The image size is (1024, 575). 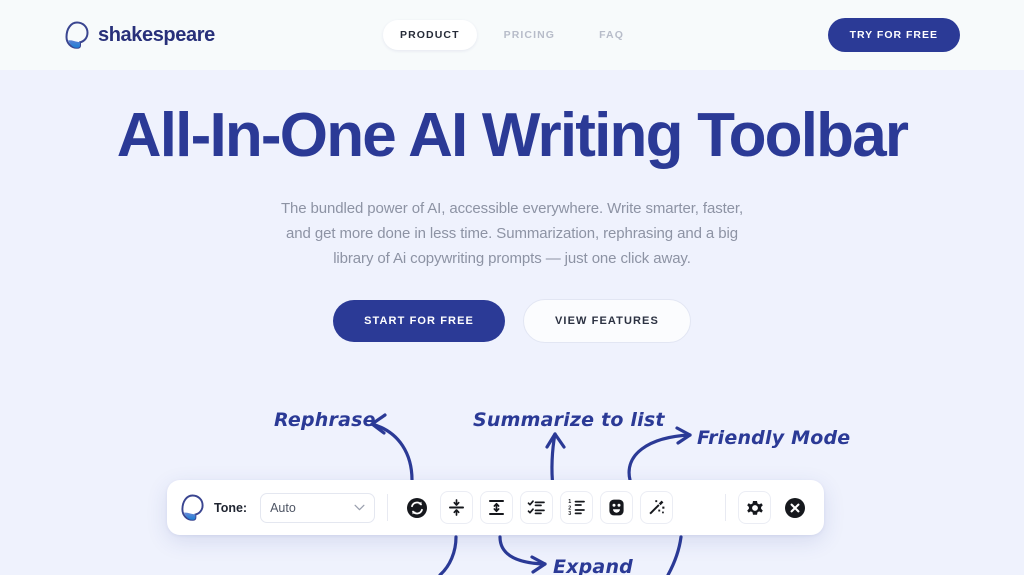 What do you see at coordinates (529, 35) in the screenshot?
I see `nav-item-pricing: PRICING` at bounding box center [529, 35].